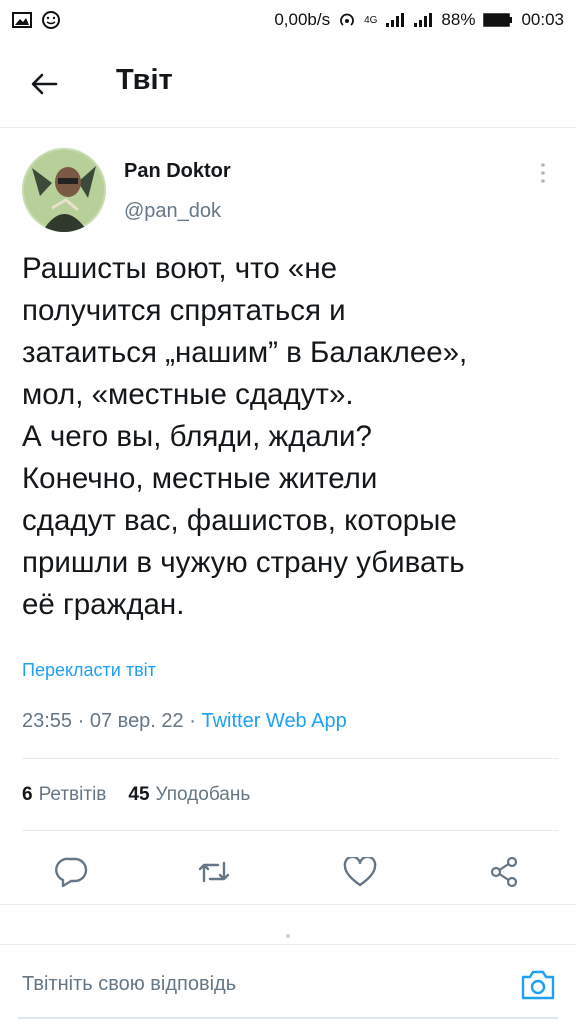  I want to click on status-right: 0,00b/s 4G 88% 00:03, so click(419, 20).